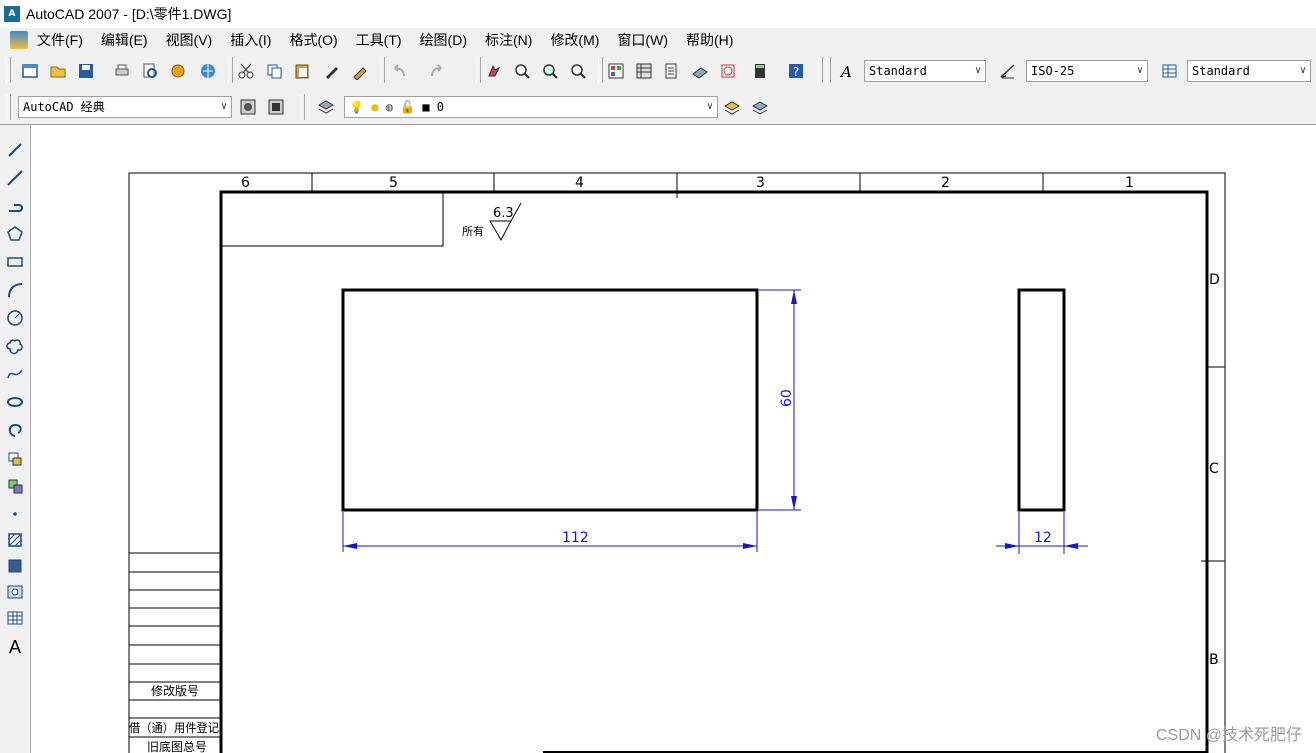 The height and width of the screenshot is (753, 1316). Describe the element at coordinates (848, 71) in the screenshot. I see `text-style-icon: A` at that location.